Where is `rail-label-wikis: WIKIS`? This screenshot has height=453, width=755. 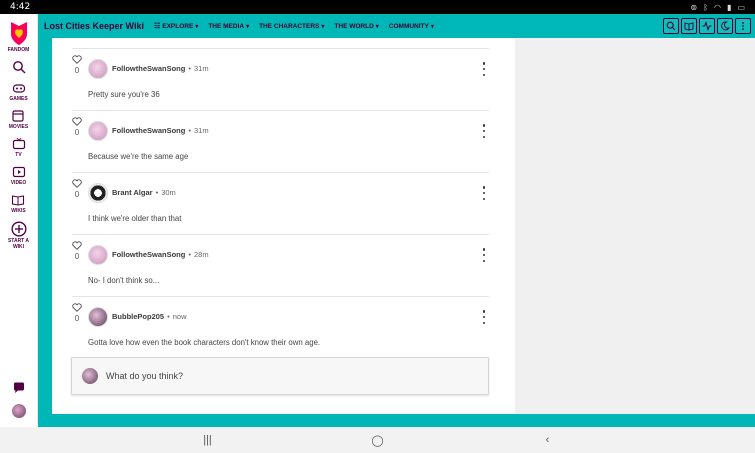
rail-label-wikis: WIKIS is located at coordinates (18, 211).